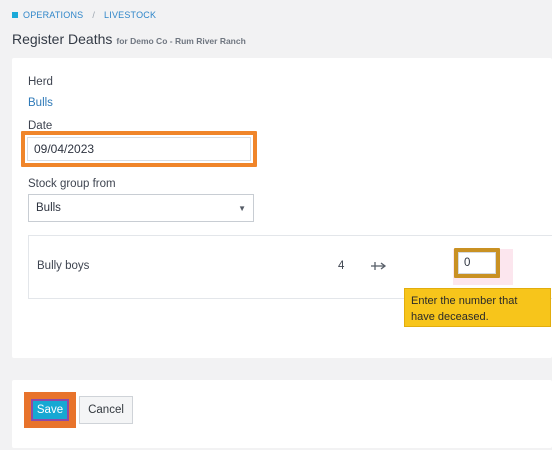  I want to click on stock-group-label: Stock group from, so click(72, 184).